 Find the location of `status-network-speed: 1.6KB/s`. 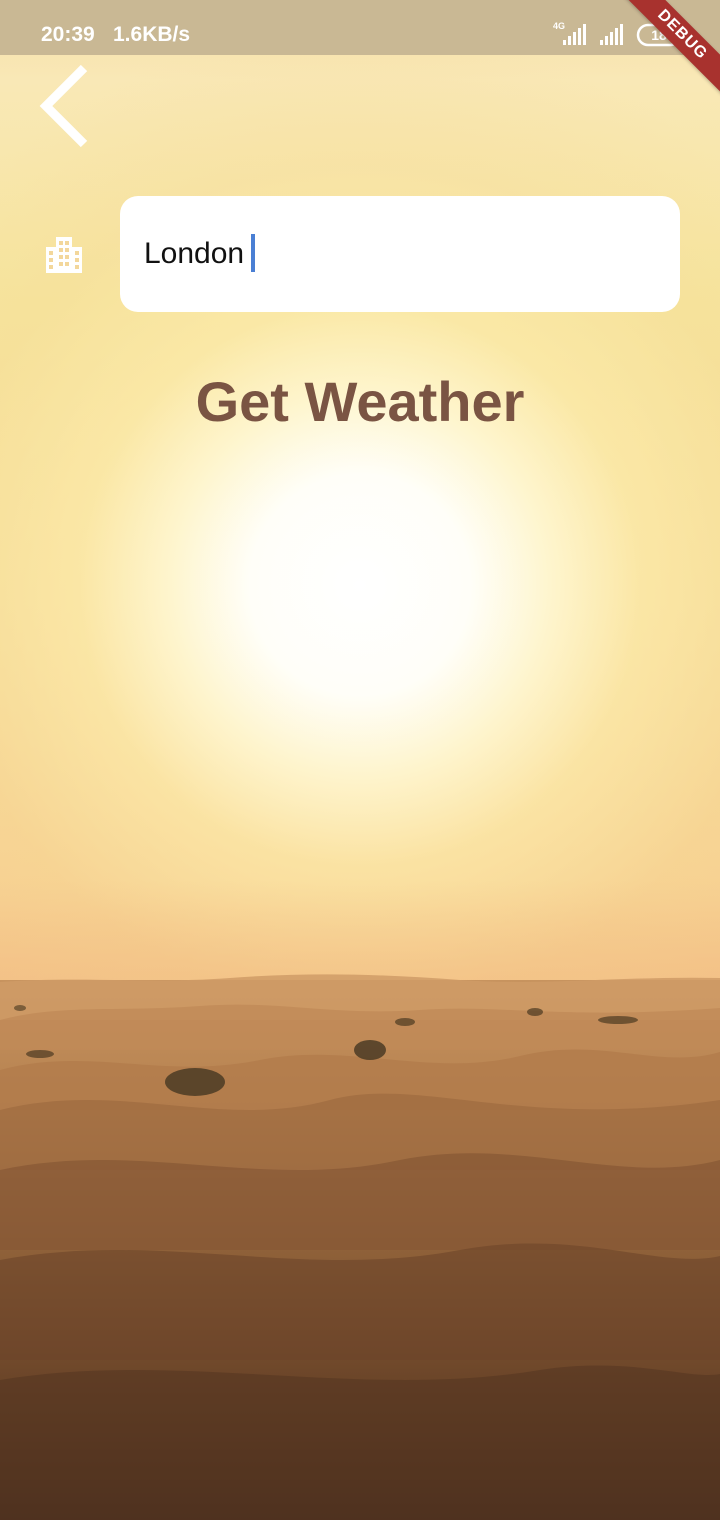

status-network-speed: 1.6KB/s is located at coordinates (152, 34).